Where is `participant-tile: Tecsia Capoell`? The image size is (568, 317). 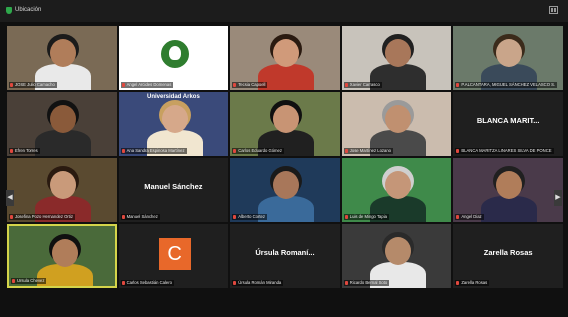 participant-tile: Tecsia Capoell is located at coordinates (285, 58).